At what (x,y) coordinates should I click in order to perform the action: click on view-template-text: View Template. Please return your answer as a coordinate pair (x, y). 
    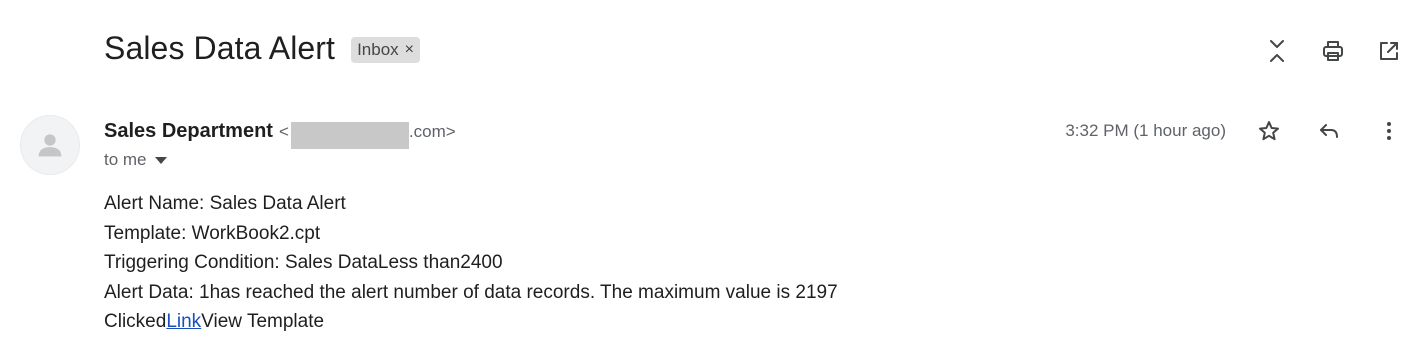
    Looking at the image, I should click on (263, 321).